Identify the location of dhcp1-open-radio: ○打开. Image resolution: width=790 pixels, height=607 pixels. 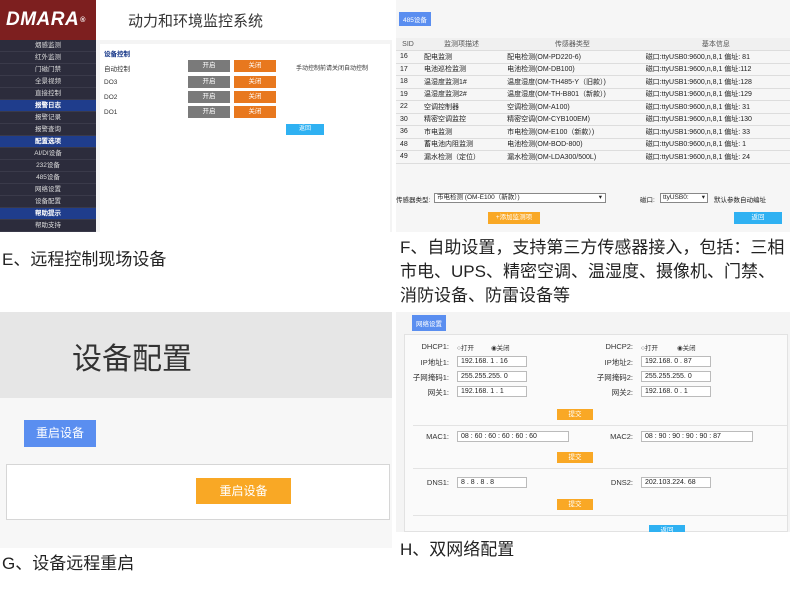
(465, 347).